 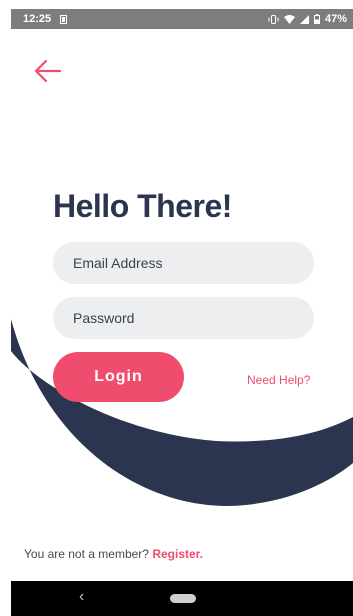 I want to click on register-prompt-text: You are not a member?, so click(x=86, y=554).